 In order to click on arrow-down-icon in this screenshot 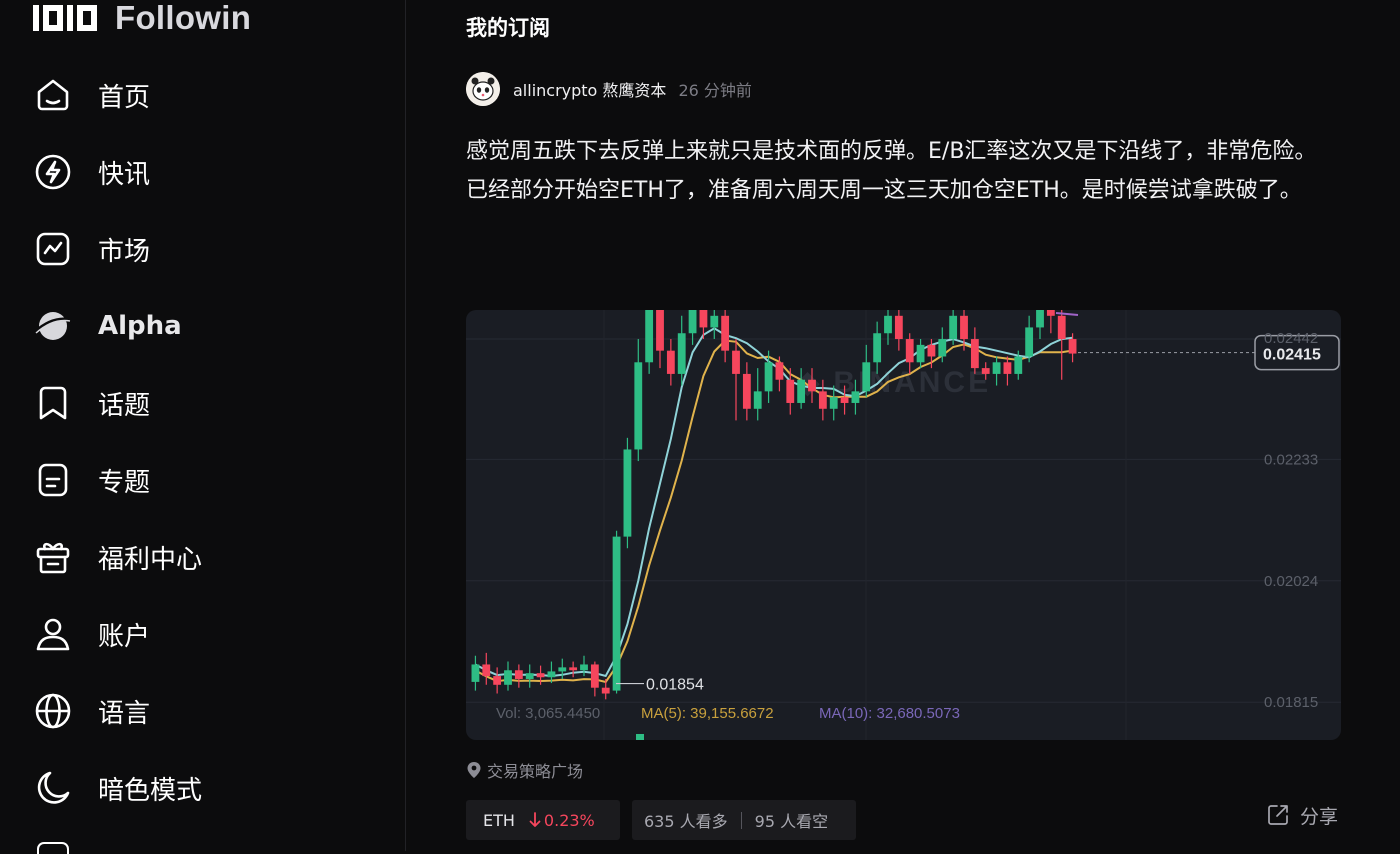, I will do `click(535, 819)`.